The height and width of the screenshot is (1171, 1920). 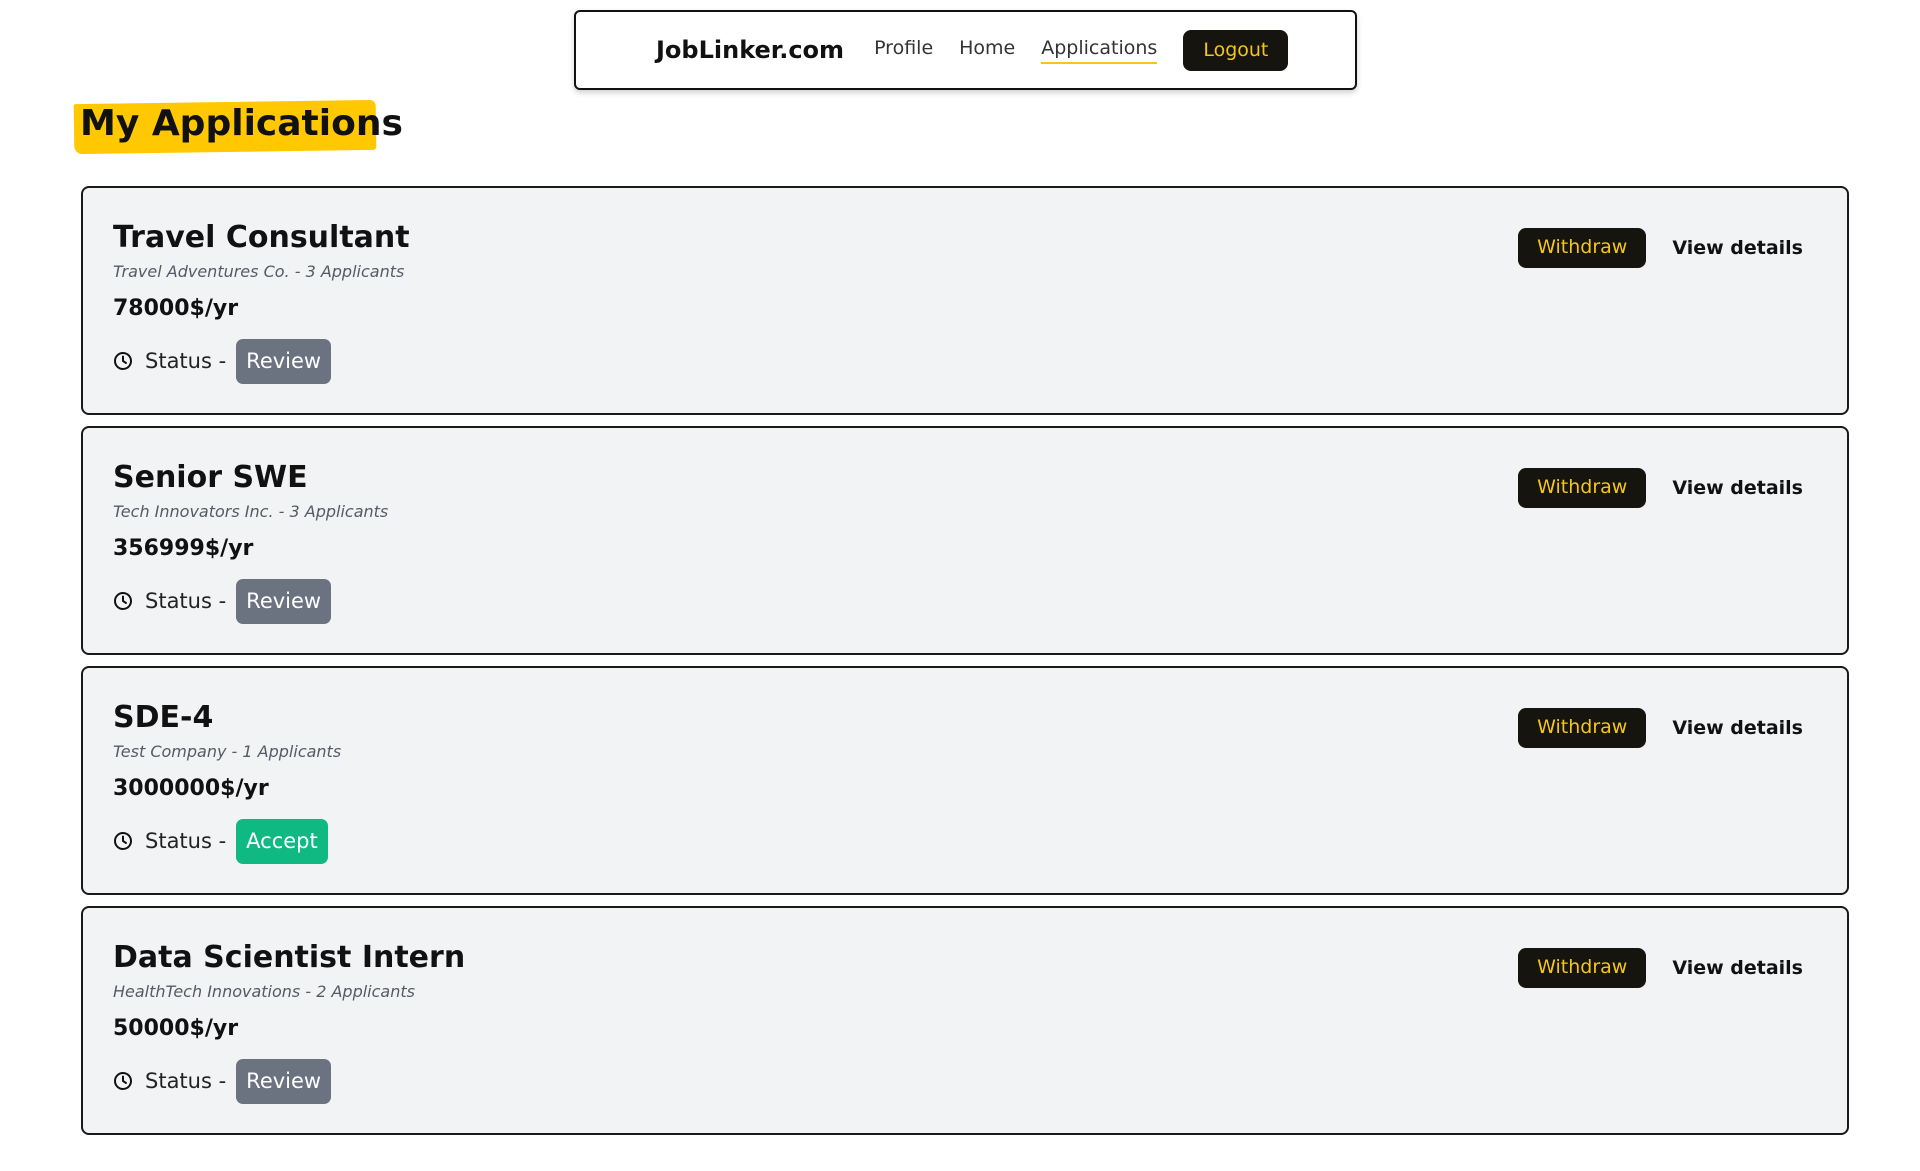 I want to click on job-title: SDE-4, so click(x=163, y=717).